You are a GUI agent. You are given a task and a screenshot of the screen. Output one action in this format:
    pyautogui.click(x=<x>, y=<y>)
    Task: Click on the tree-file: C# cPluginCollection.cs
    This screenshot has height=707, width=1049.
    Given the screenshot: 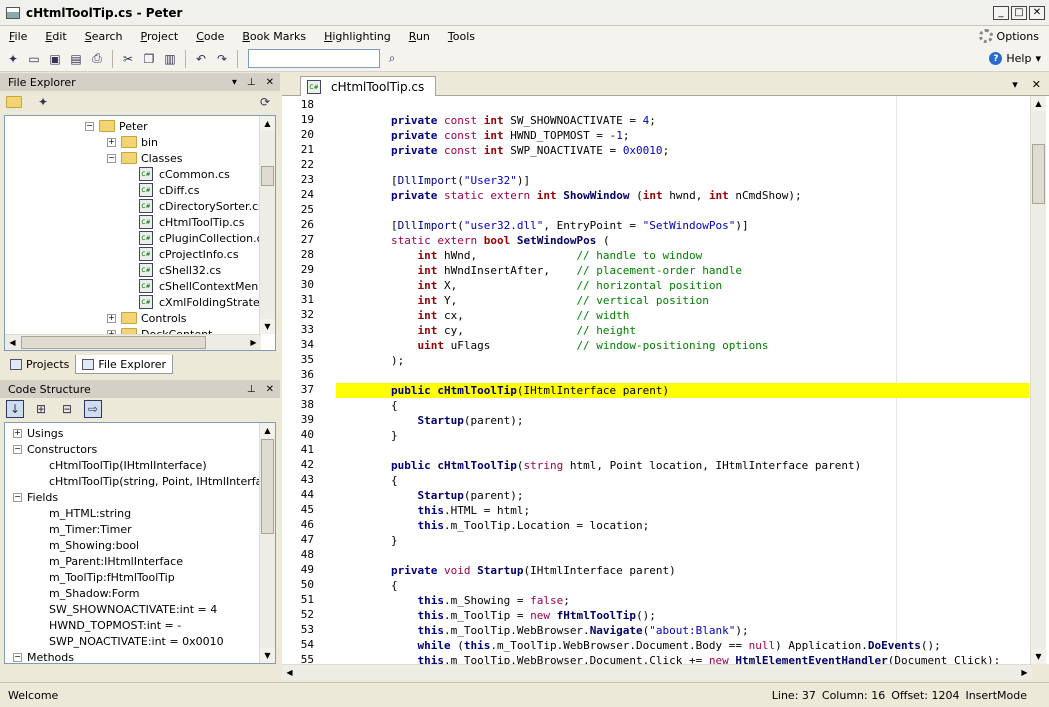 What is the action you would take?
    pyautogui.click(x=203, y=238)
    